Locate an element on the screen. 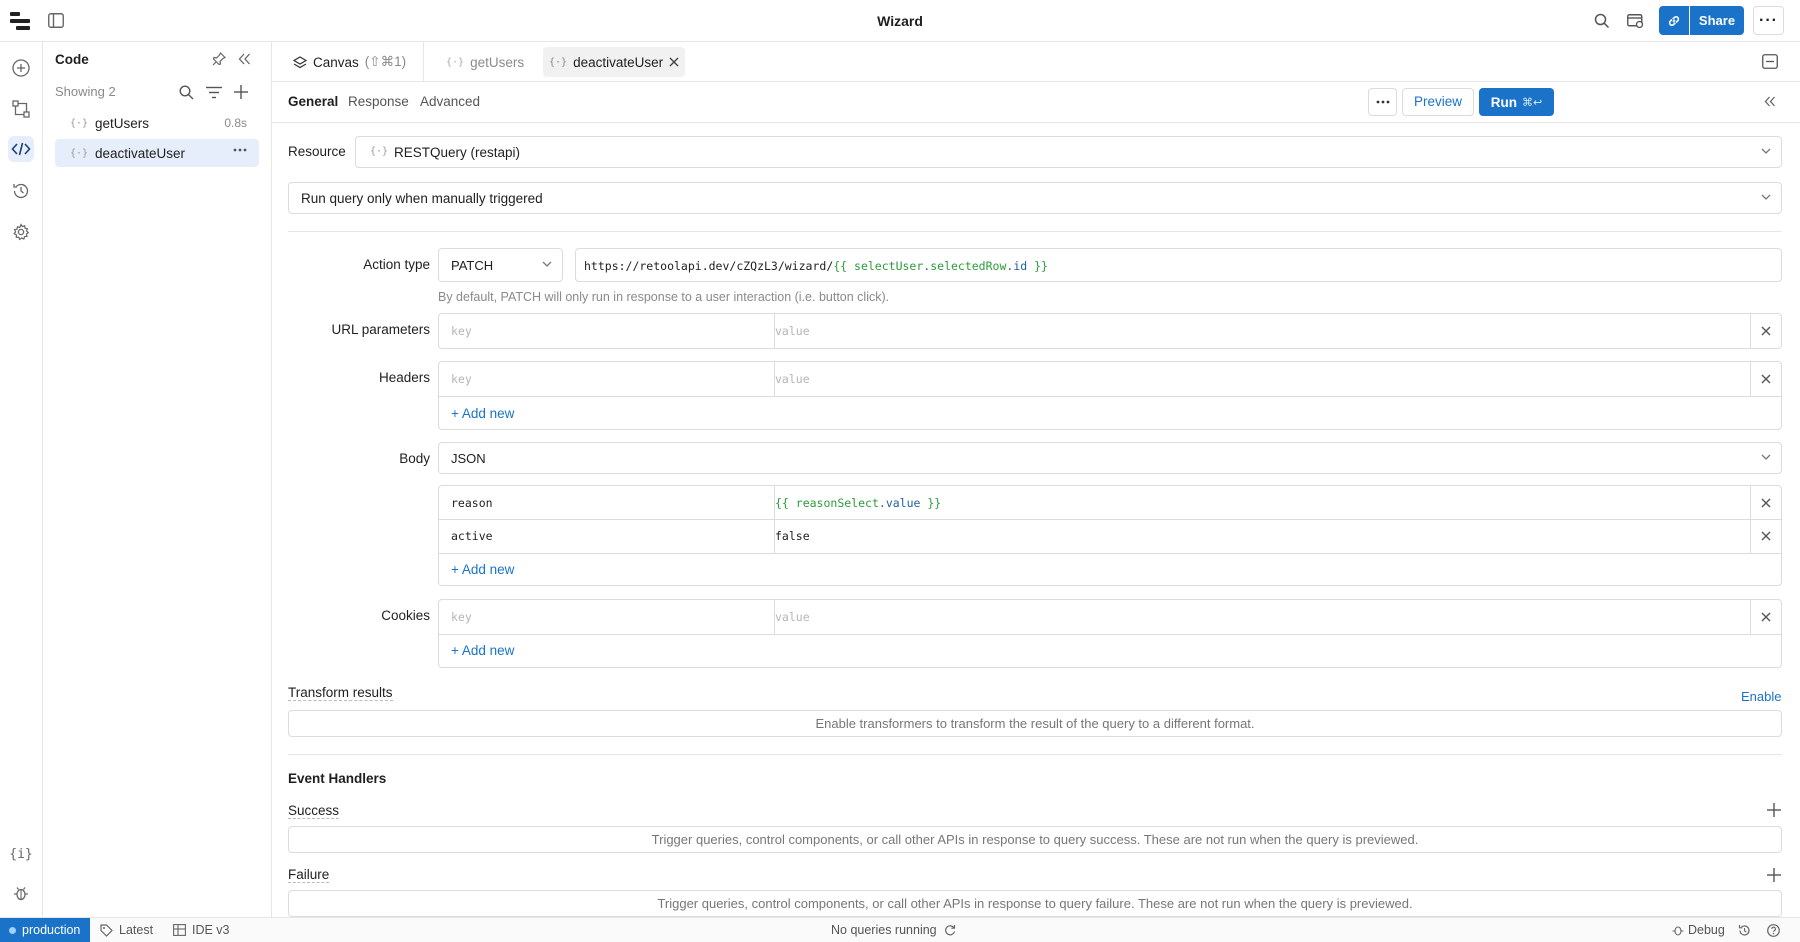  tab-canvas: Canvas (⇧⌘1) is located at coordinates (349, 62).